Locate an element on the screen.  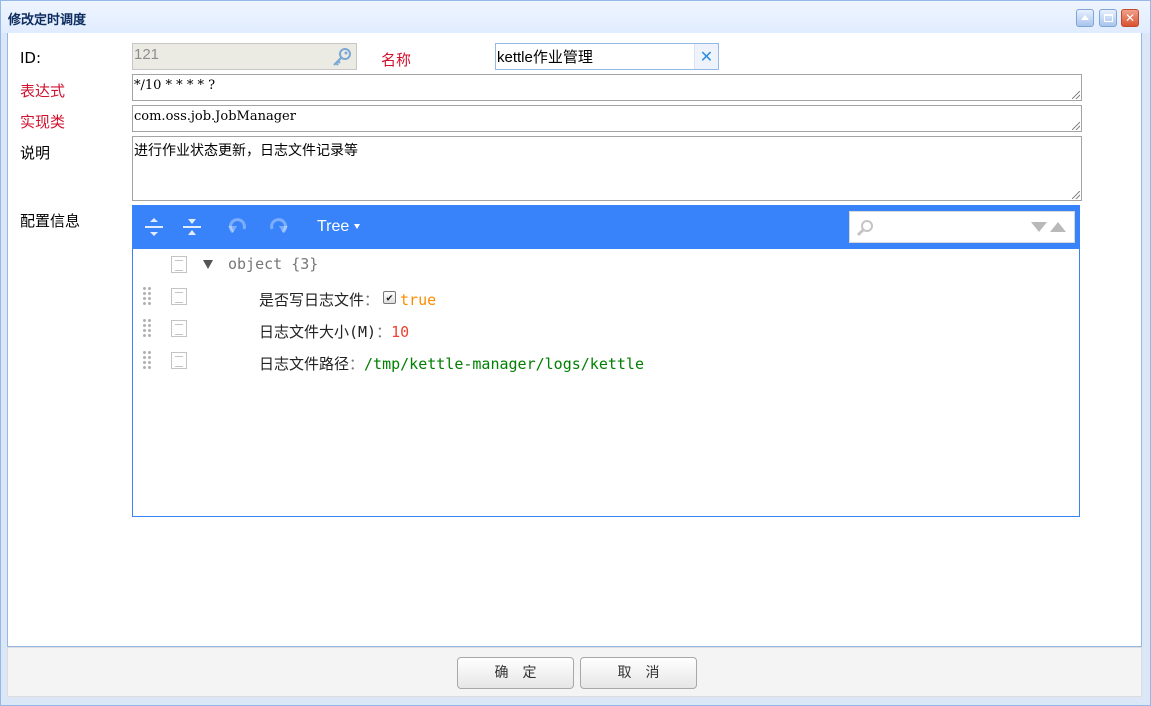
expand-all-icon is located at coordinates (154, 227).